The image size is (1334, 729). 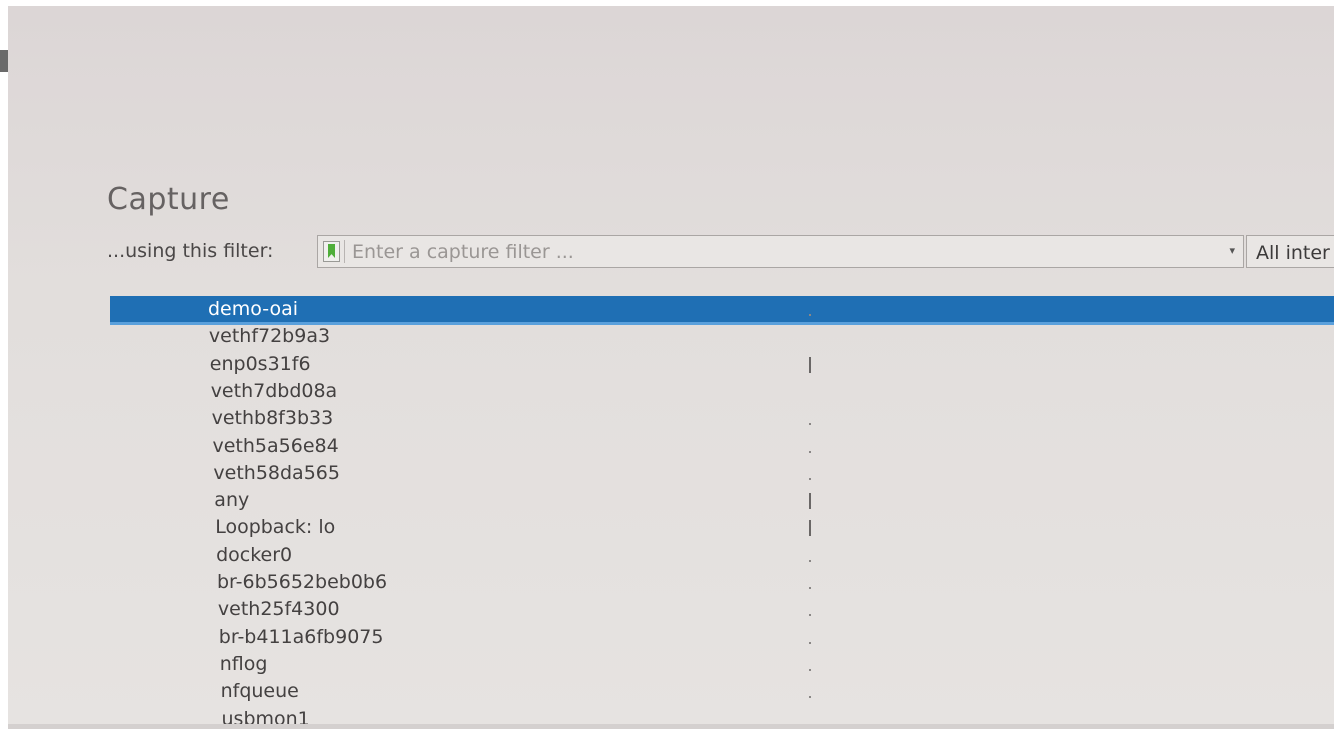 I want to click on interface-row: any, so click(x=722, y=501).